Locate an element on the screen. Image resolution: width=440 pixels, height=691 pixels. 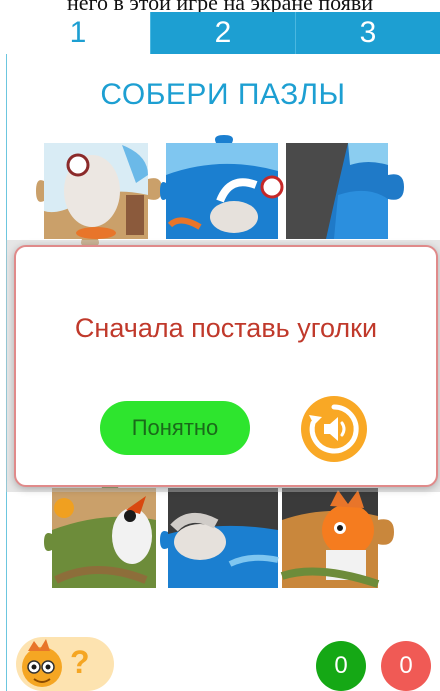
tab-level-2: 2 is located at coordinates (222, 33).